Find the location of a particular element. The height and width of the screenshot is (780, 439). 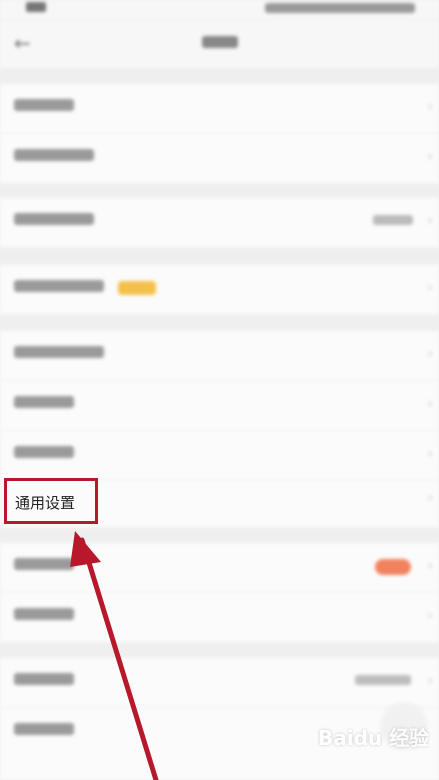

watermark-text: Baidu 经验 is located at coordinates (374, 738).